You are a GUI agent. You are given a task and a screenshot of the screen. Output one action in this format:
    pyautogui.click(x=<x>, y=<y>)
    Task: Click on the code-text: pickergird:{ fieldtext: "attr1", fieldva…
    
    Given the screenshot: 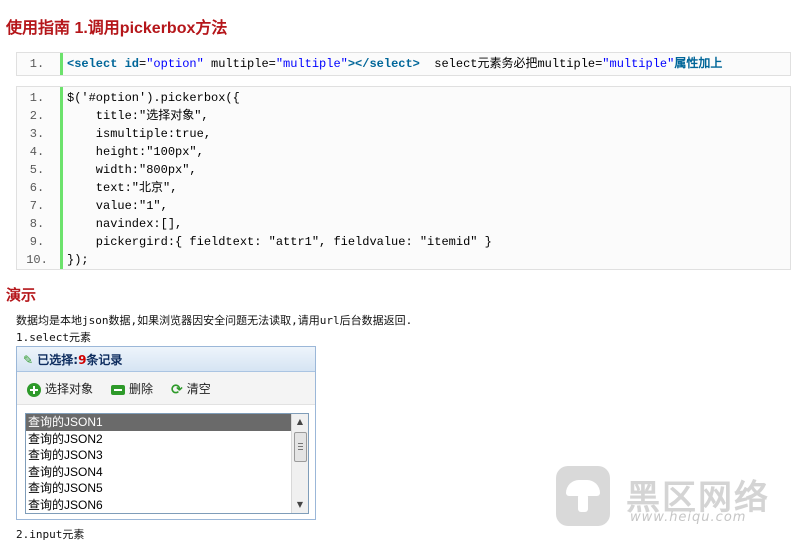 What is the action you would take?
    pyautogui.click(x=279, y=242)
    